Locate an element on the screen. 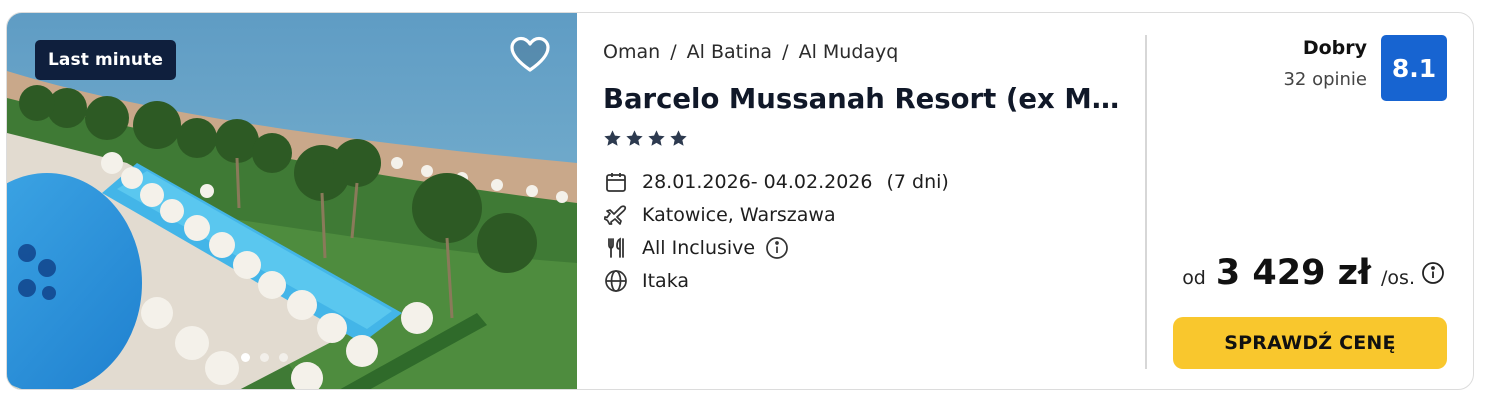 This screenshot has height=400, width=1488. location-breadcrumb: Oman / Al Batina / Al Mudayq is located at coordinates (750, 52).